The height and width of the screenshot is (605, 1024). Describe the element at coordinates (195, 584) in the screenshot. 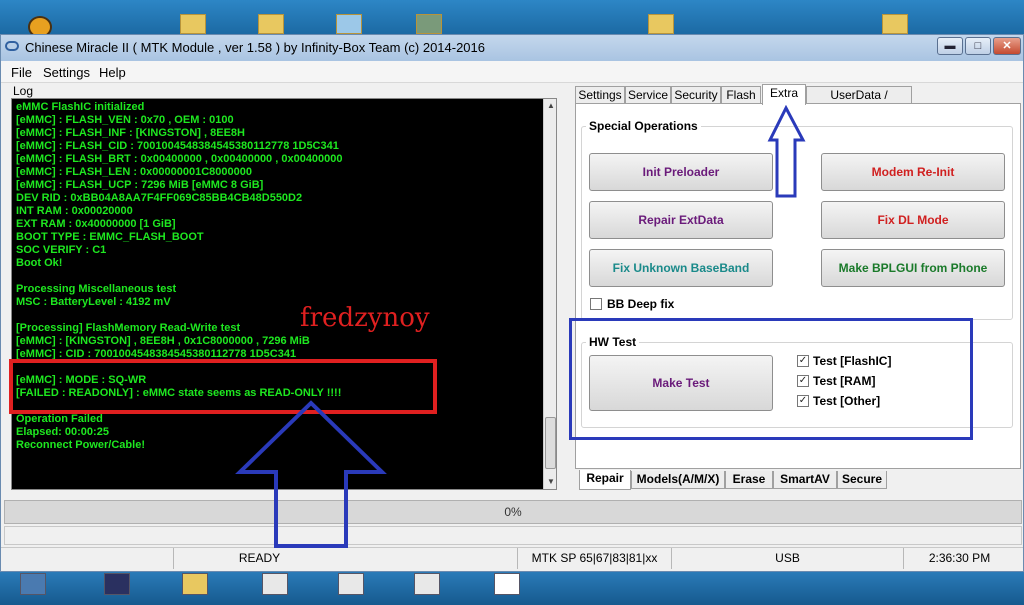

I see `folder-icon` at that location.